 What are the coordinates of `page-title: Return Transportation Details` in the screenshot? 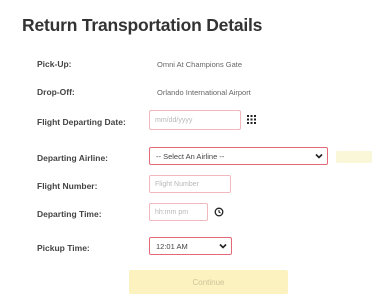 It's located at (142, 25).